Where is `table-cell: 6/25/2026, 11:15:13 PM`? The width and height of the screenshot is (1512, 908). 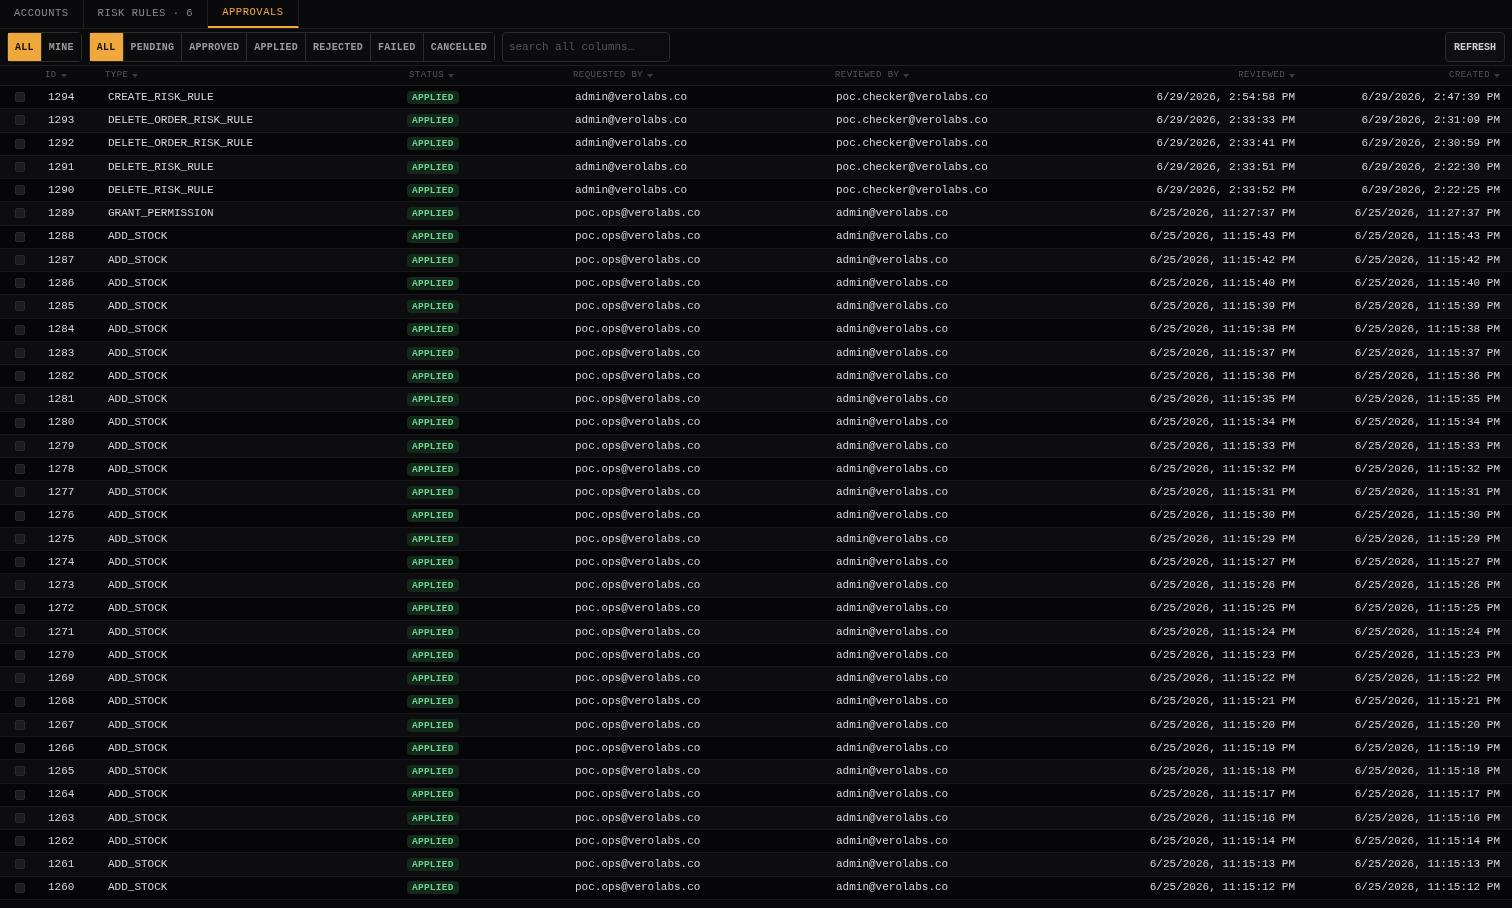 table-cell: 6/25/2026, 11:15:13 PM is located at coordinates (1427, 864).